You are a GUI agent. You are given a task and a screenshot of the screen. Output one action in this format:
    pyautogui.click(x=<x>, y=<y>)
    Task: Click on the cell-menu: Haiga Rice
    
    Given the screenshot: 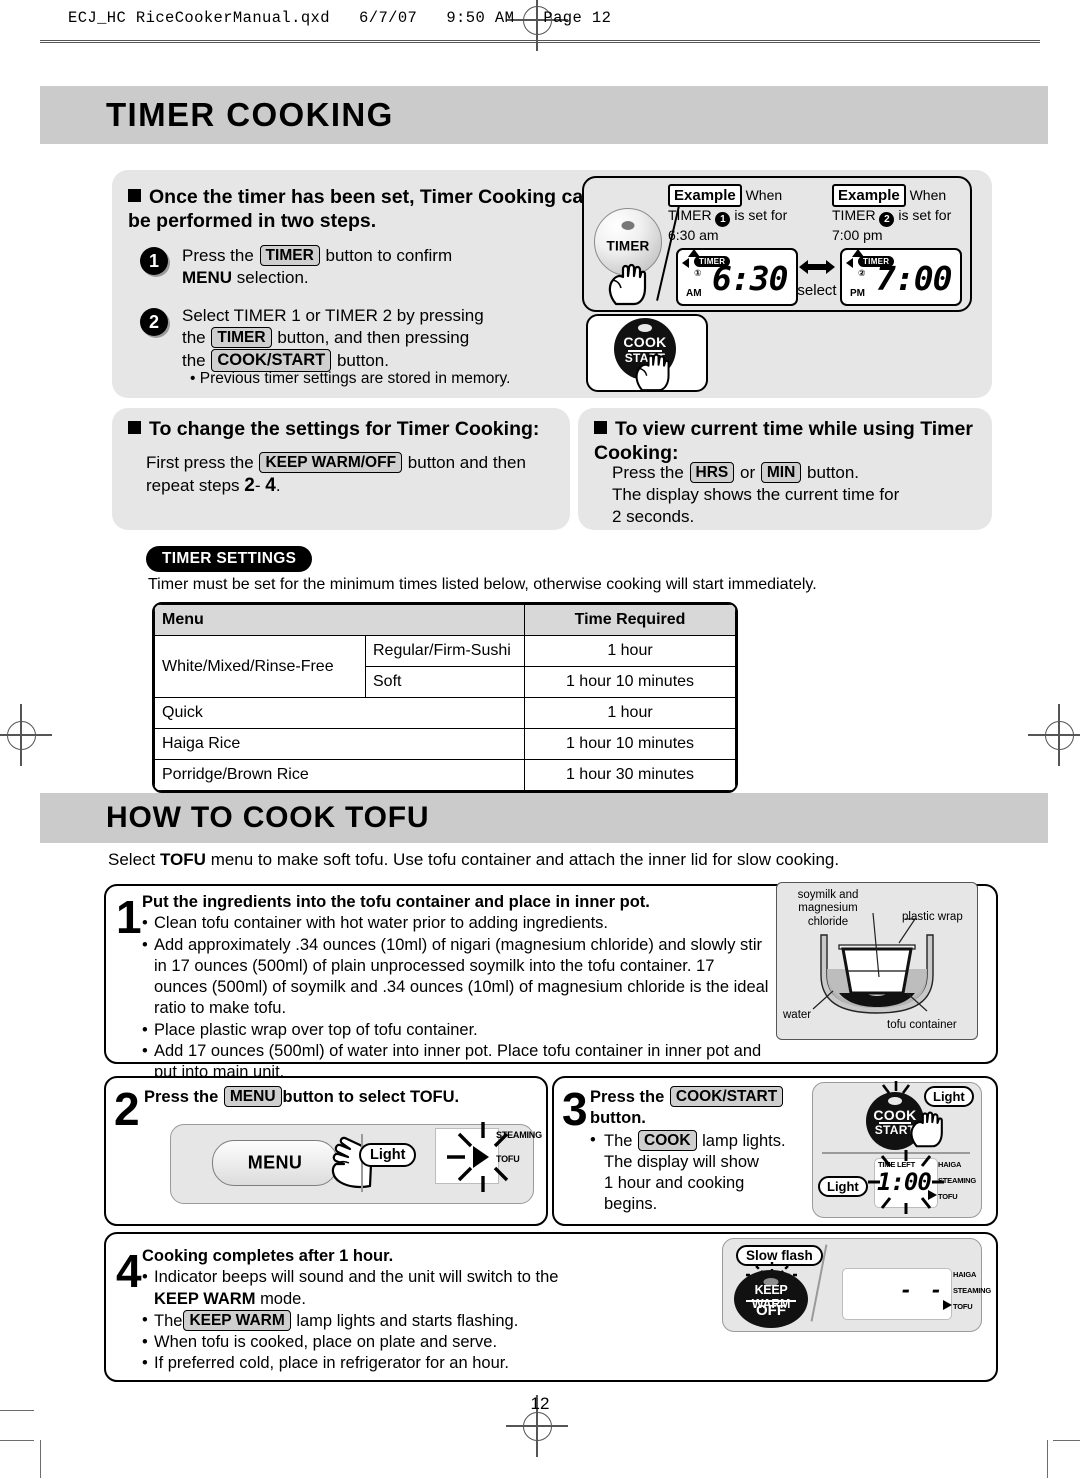 What is the action you would take?
    pyautogui.click(x=339, y=744)
    